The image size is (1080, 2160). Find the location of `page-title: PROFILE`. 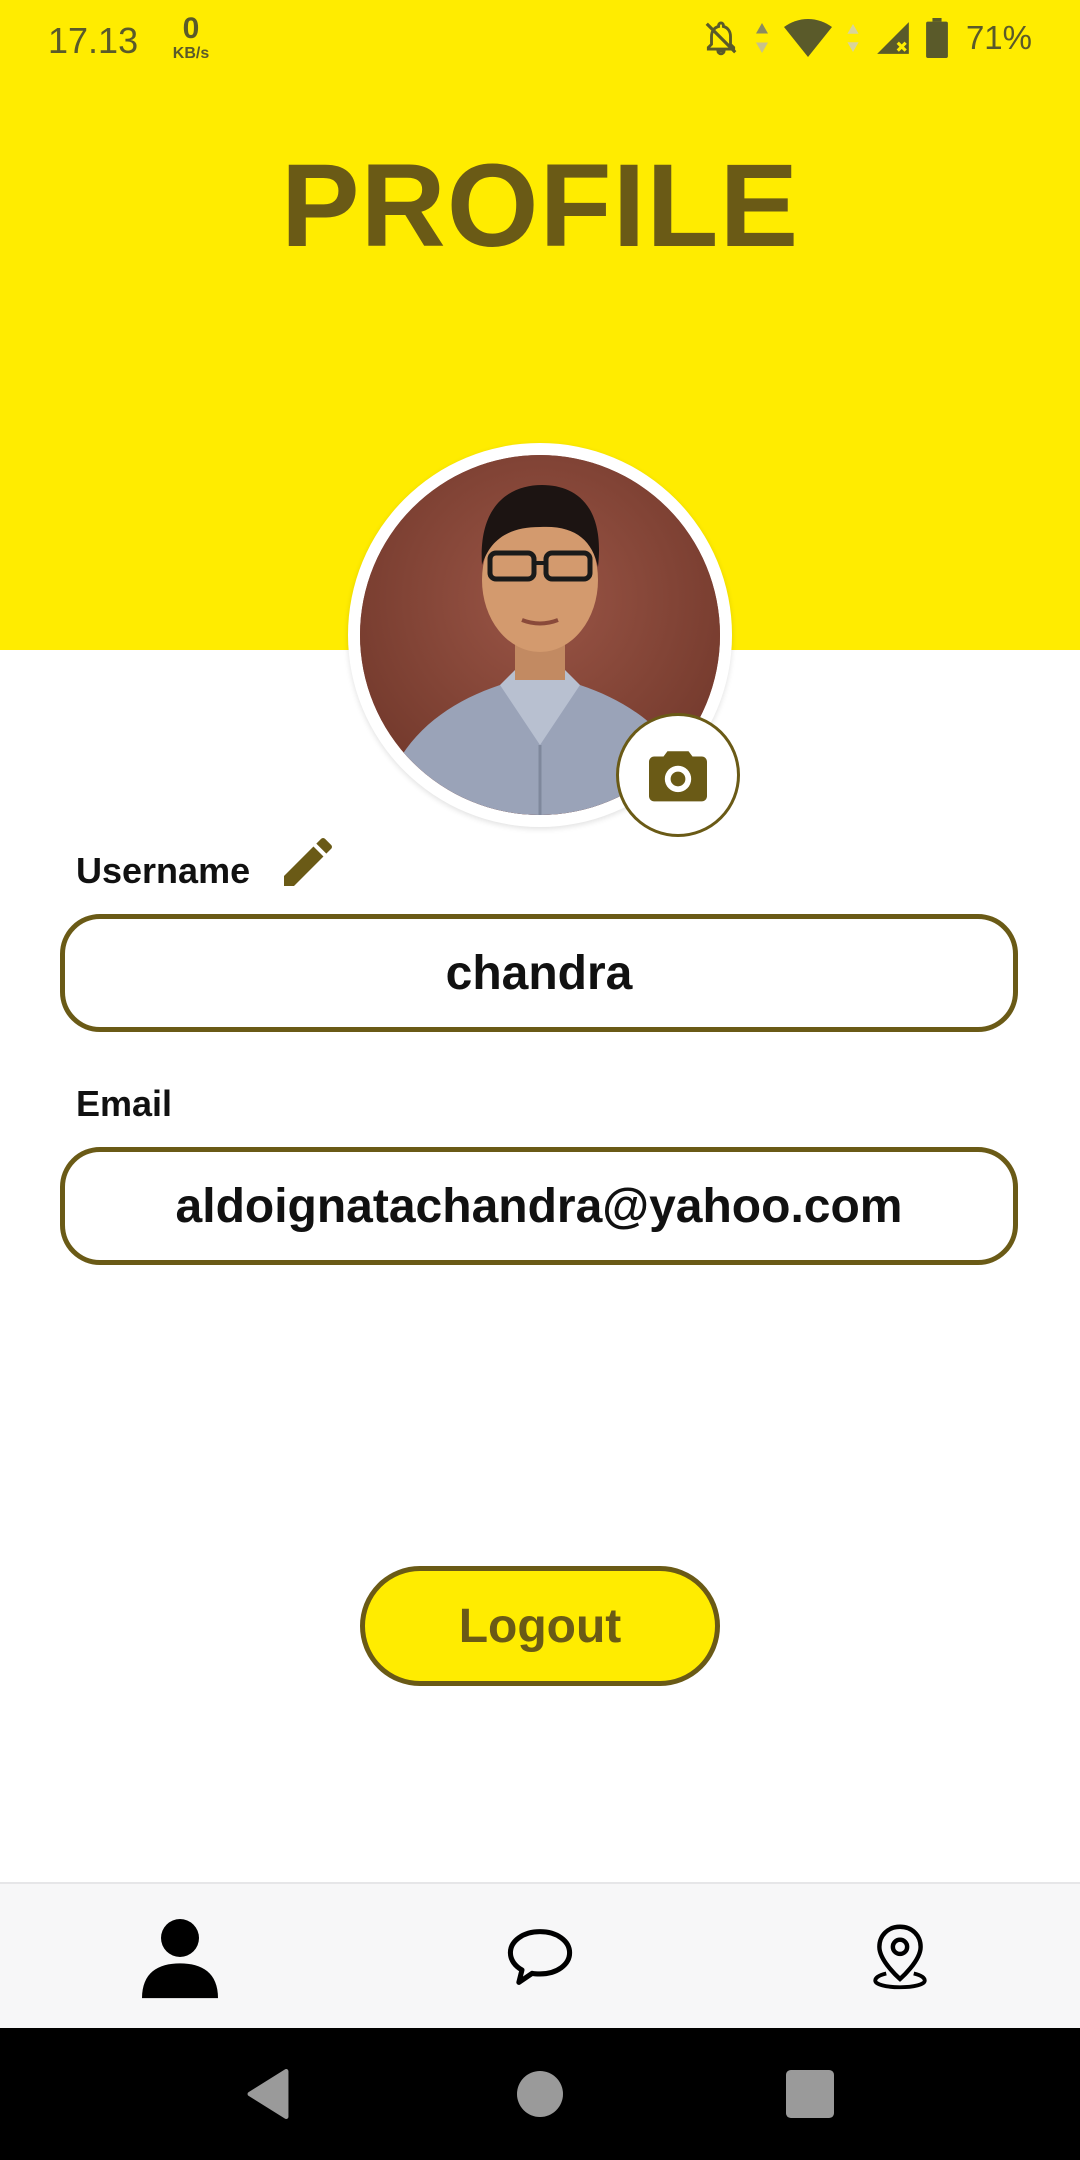

page-title: PROFILE is located at coordinates (540, 206).